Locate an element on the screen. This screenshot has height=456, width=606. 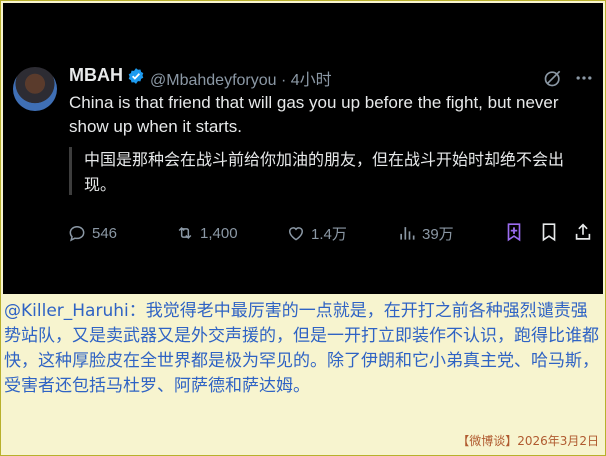
tweet-translation: 中国是那种会在战斗前给你加油的朋友，但在战斗开始时却绝不会出现。 is located at coordinates (330, 171).